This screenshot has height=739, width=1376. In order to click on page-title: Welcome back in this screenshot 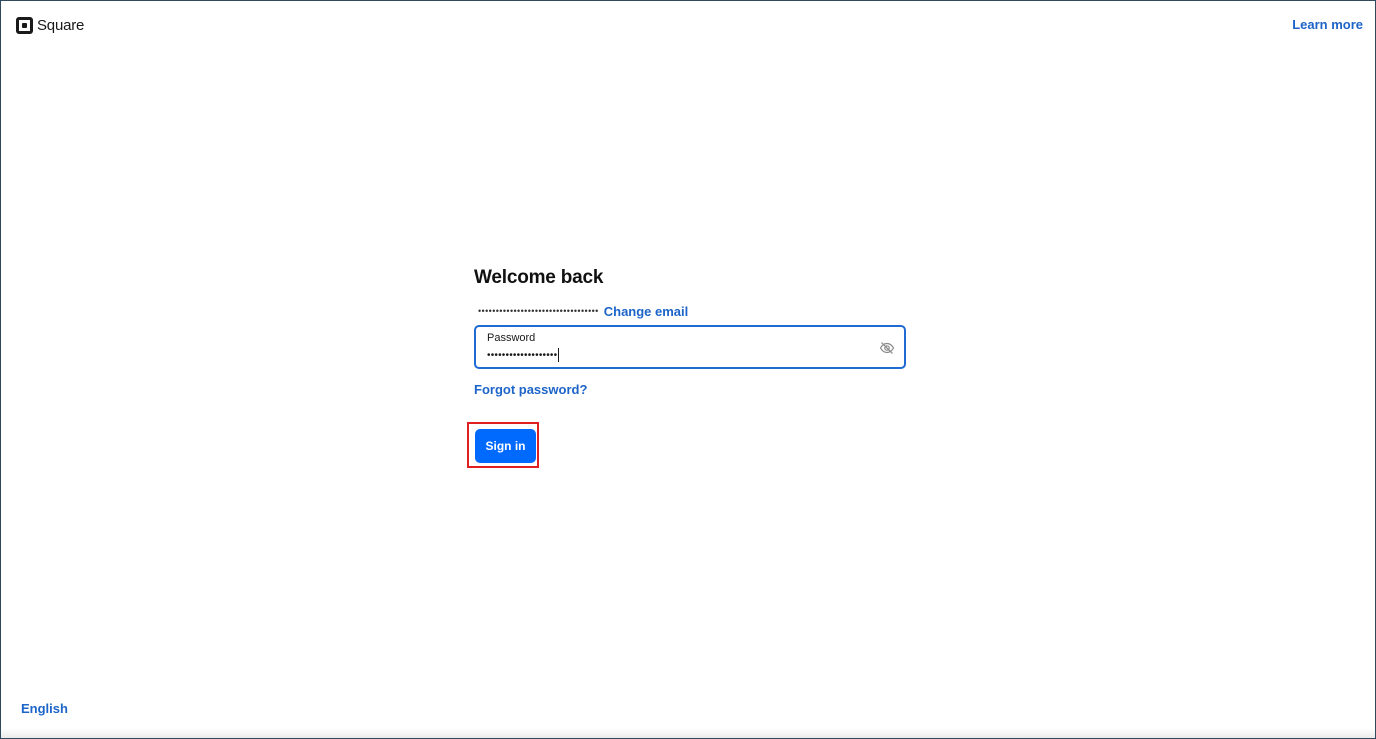, I will do `click(539, 277)`.